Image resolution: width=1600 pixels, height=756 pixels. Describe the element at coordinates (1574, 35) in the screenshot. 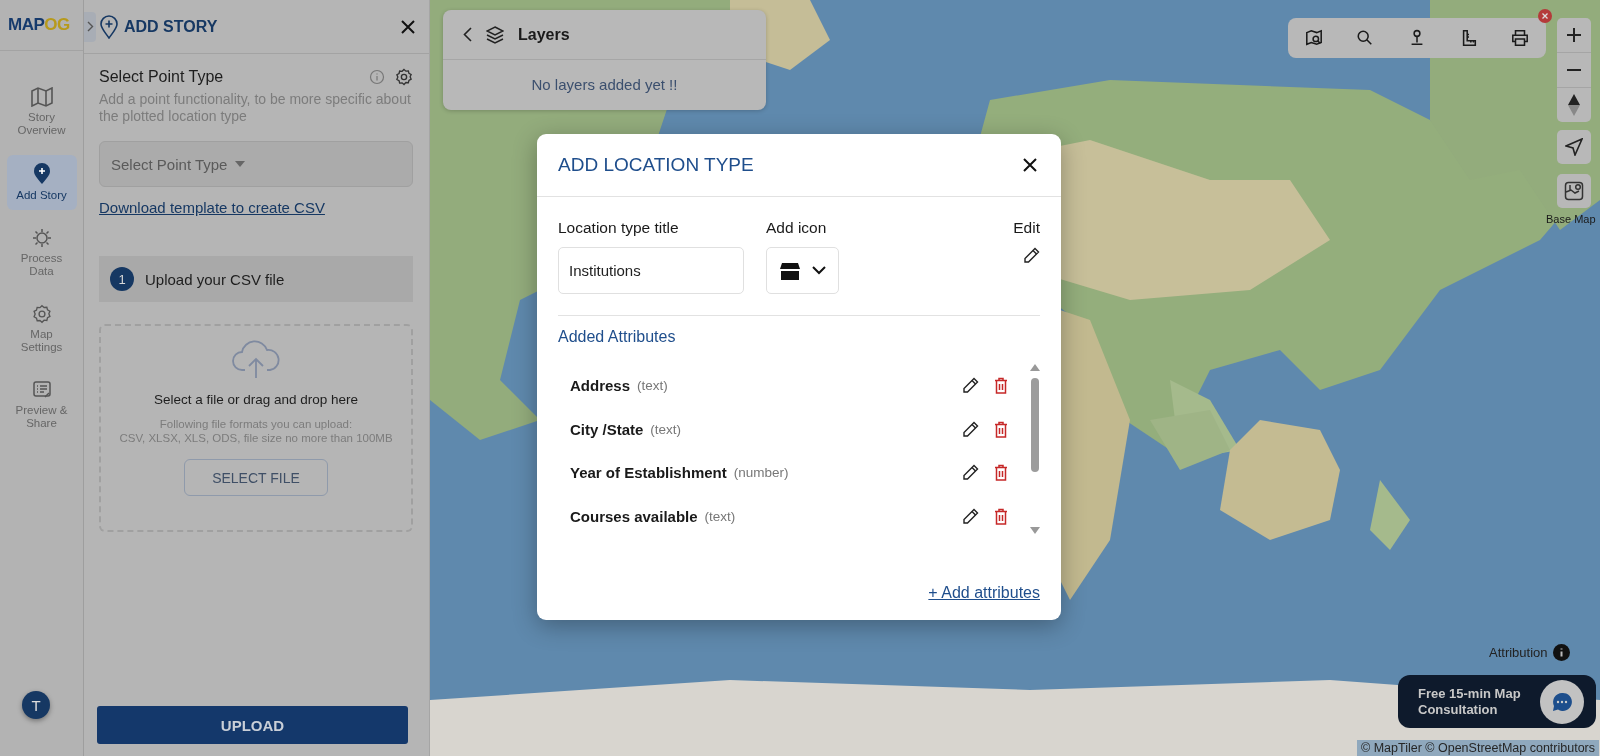

I see `zoom-in-icon` at that location.